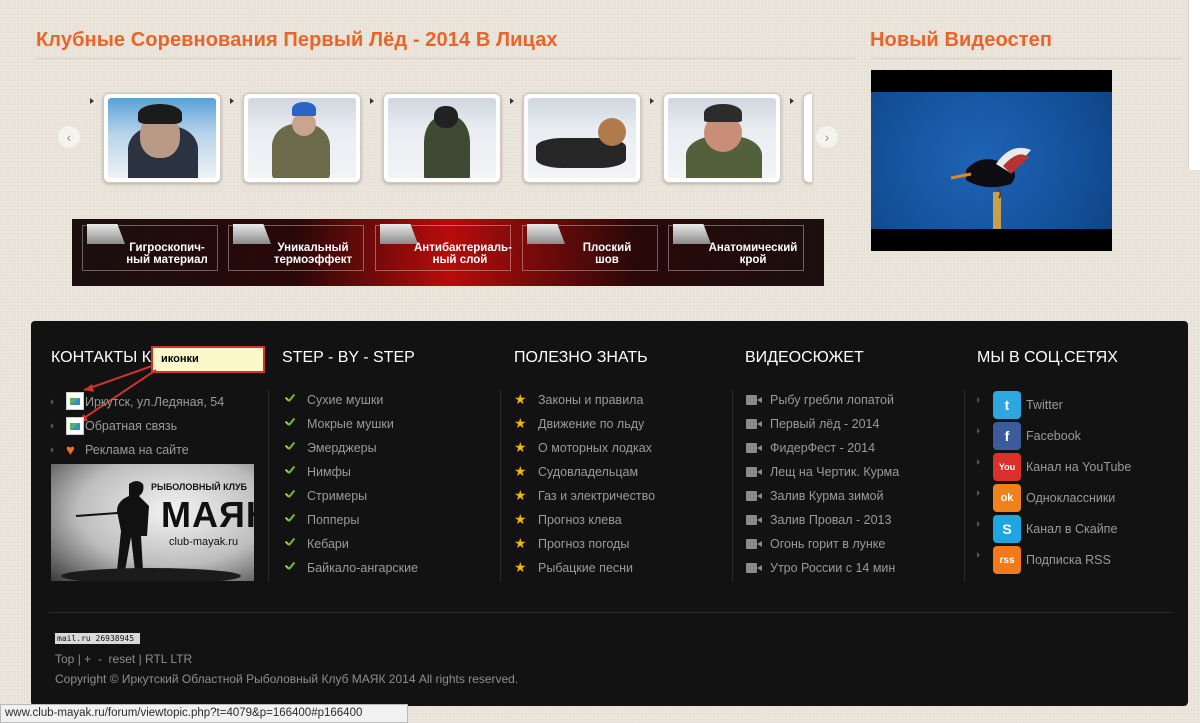 This screenshot has height=723, width=1200. What do you see at coordinates (87, 659) in the screenshot?
I see `font-increase-link: +` at bounding box center [87, 659].